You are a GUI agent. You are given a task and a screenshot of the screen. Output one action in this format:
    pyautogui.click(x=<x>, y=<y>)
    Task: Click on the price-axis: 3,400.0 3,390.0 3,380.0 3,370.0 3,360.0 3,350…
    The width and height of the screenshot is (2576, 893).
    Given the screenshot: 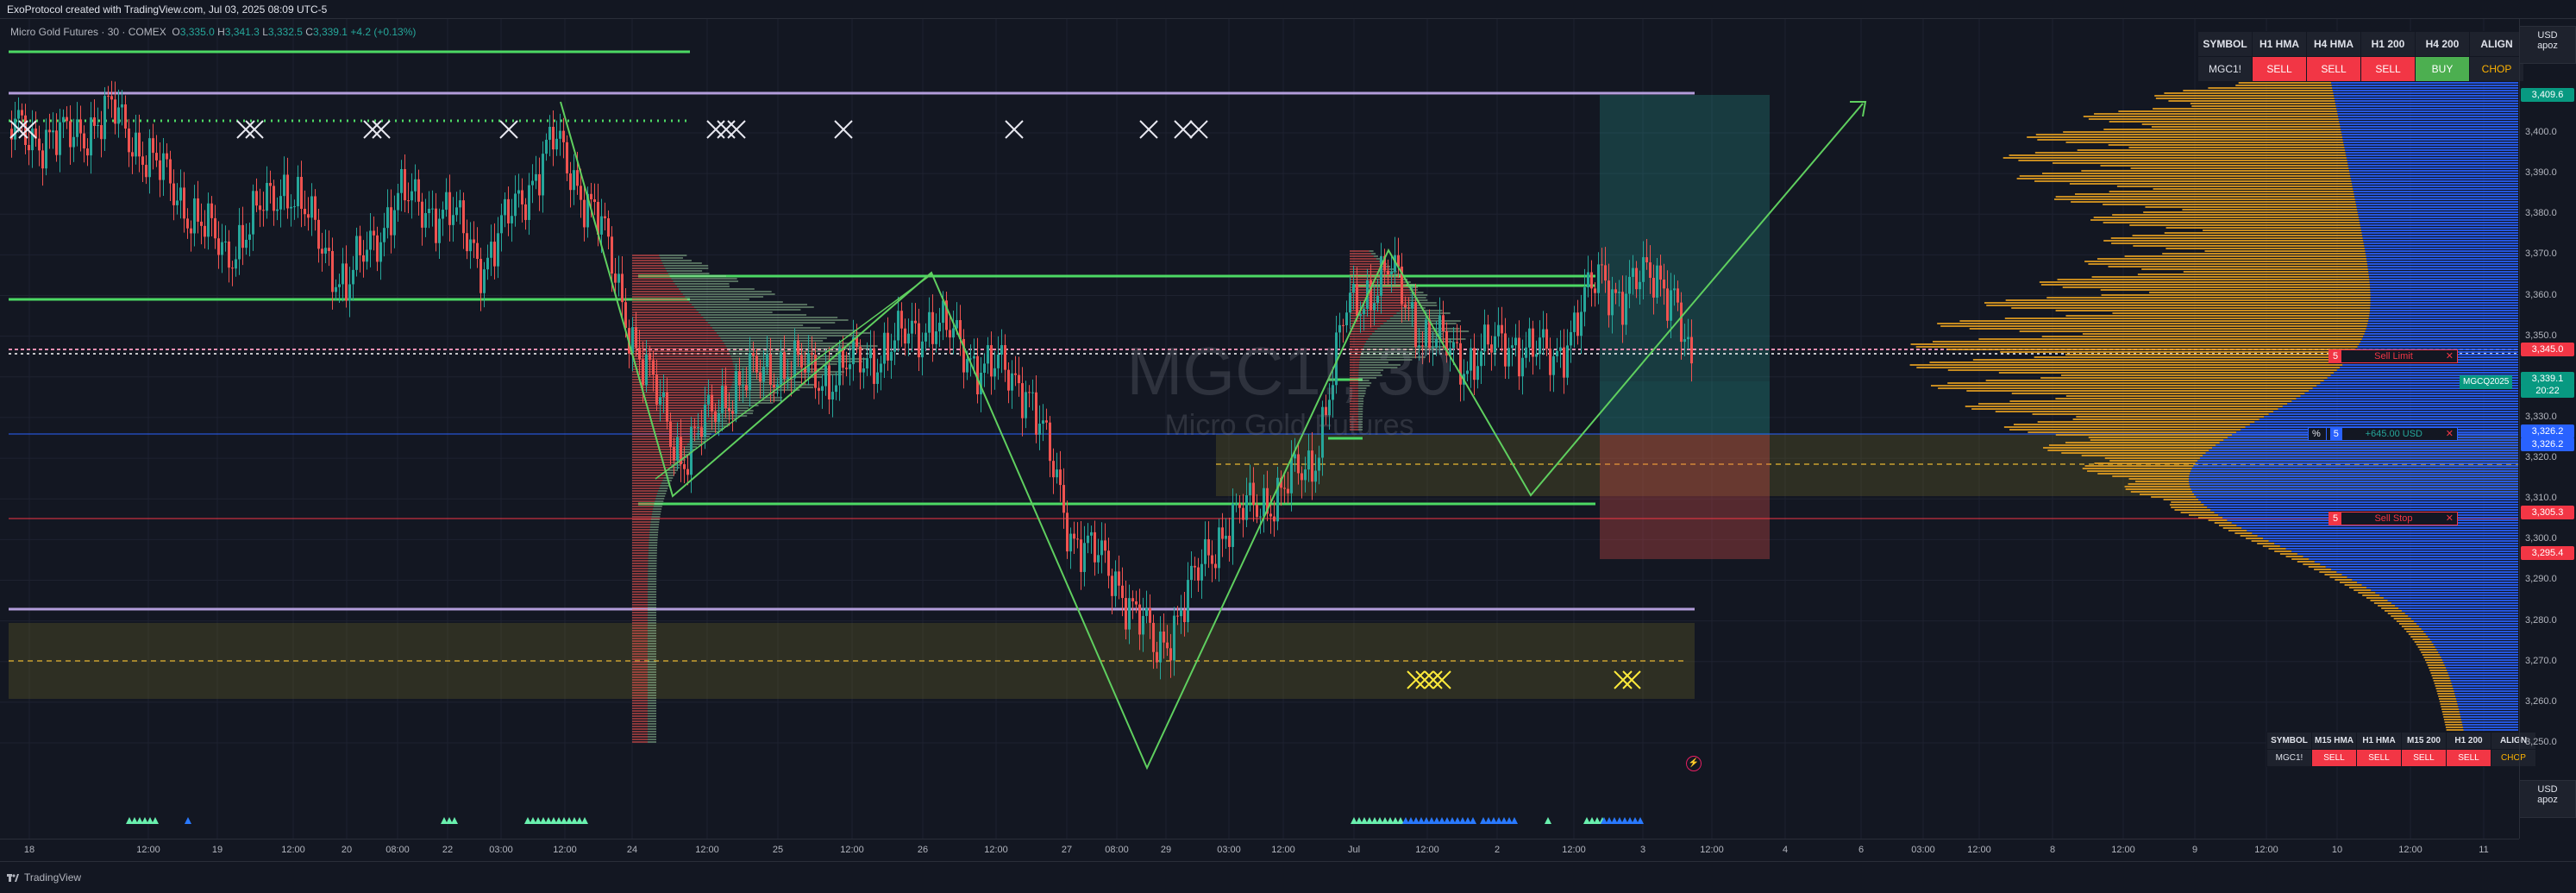 What is the action you would take?
    pyautogui.click(x=2547, y=429)
    